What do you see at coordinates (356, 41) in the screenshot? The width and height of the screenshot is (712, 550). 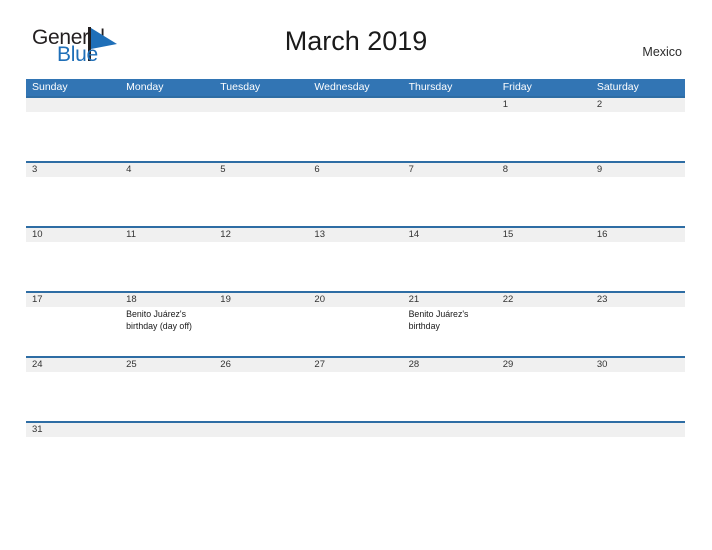 I see `page-title: March 2019` at bounding box center [356, 41].